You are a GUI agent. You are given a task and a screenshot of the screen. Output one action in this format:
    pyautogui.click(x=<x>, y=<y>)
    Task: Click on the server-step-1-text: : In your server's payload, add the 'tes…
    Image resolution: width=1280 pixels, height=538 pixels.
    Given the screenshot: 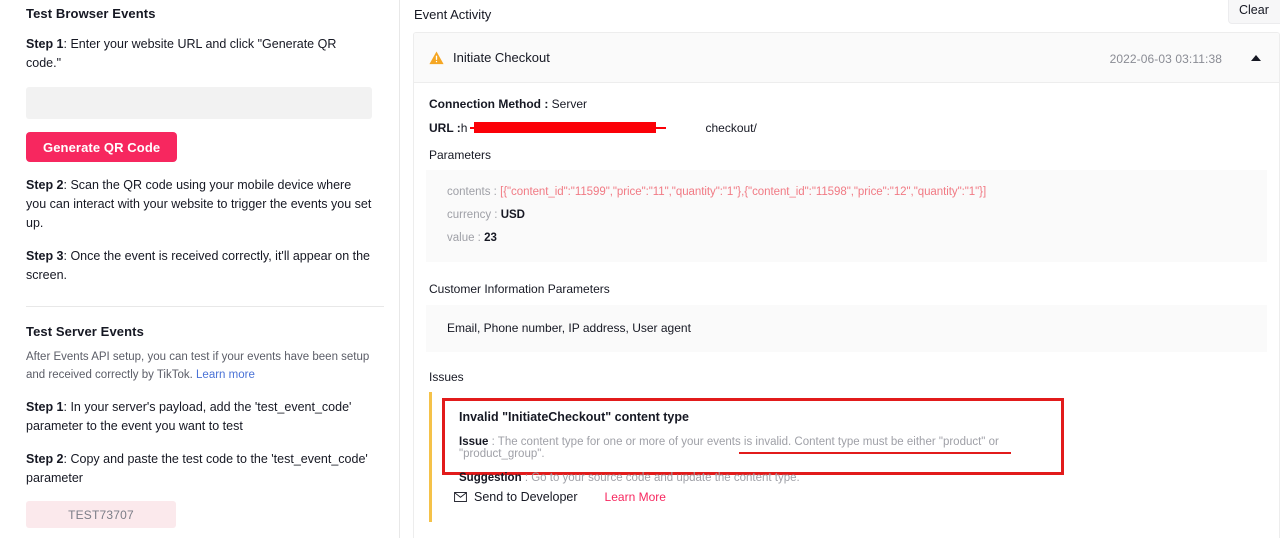 What is the action you would take?
    pyautogui.click(x=189, y=416)
    